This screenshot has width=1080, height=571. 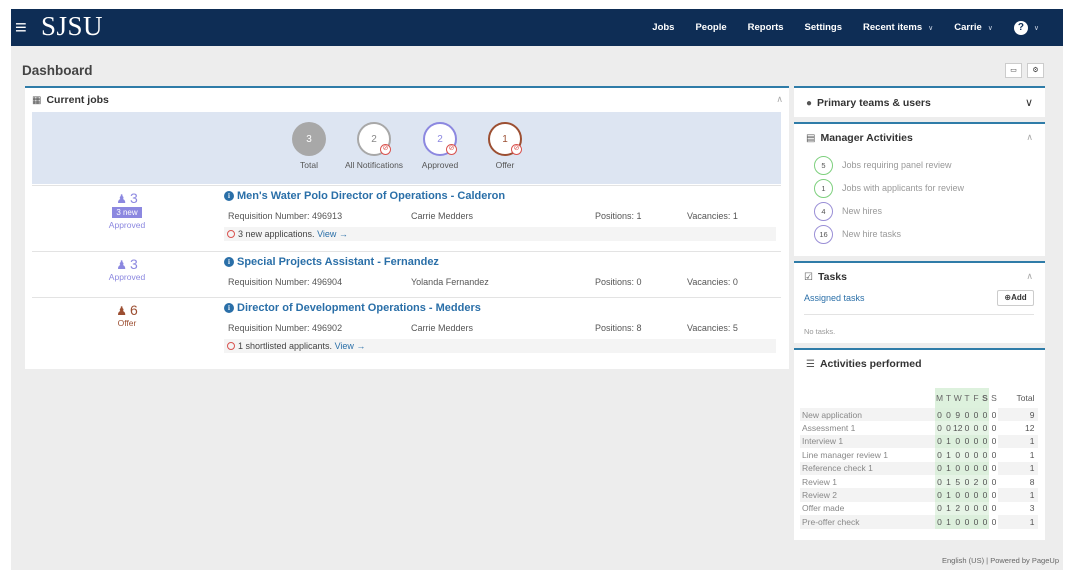 What do you see at coordinates (133, 264) in the screenshot?
I see `applicant-count-value: 3` at bounding box center [133, 264].